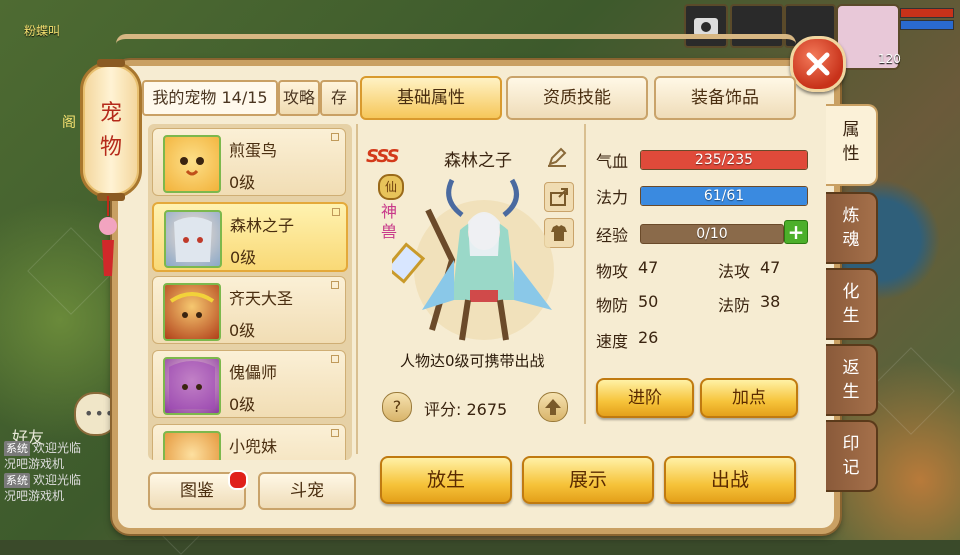 Image resolution: width=960 pixels, height=555 pixels. Describe the element at coordinates (889, 59) in the screenshot. I see `player-level: 120` at that location.